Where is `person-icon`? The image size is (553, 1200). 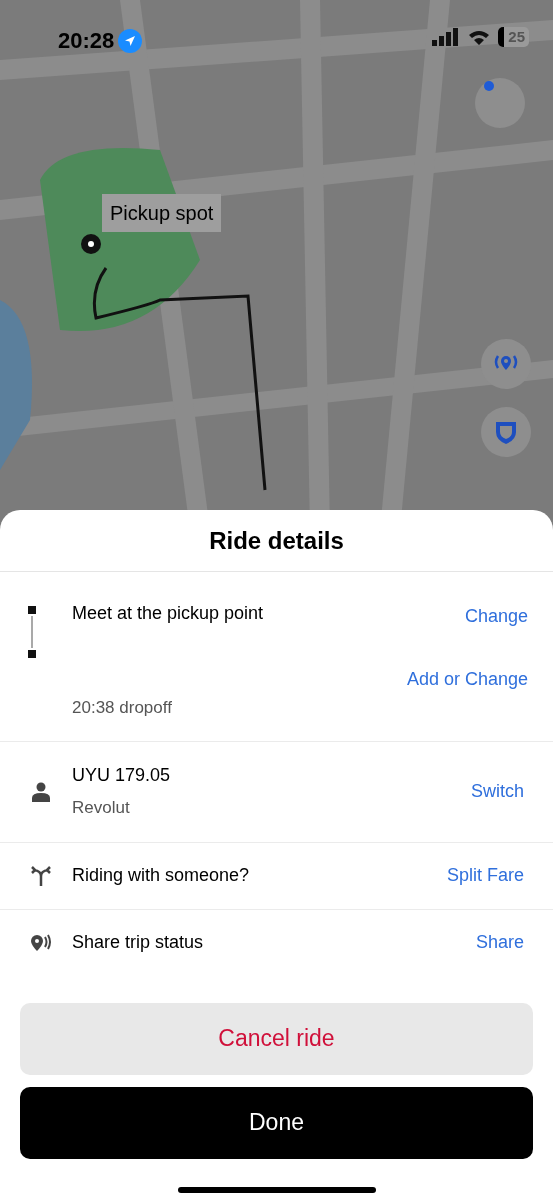 person-icon is located at coordinates (41, 791).